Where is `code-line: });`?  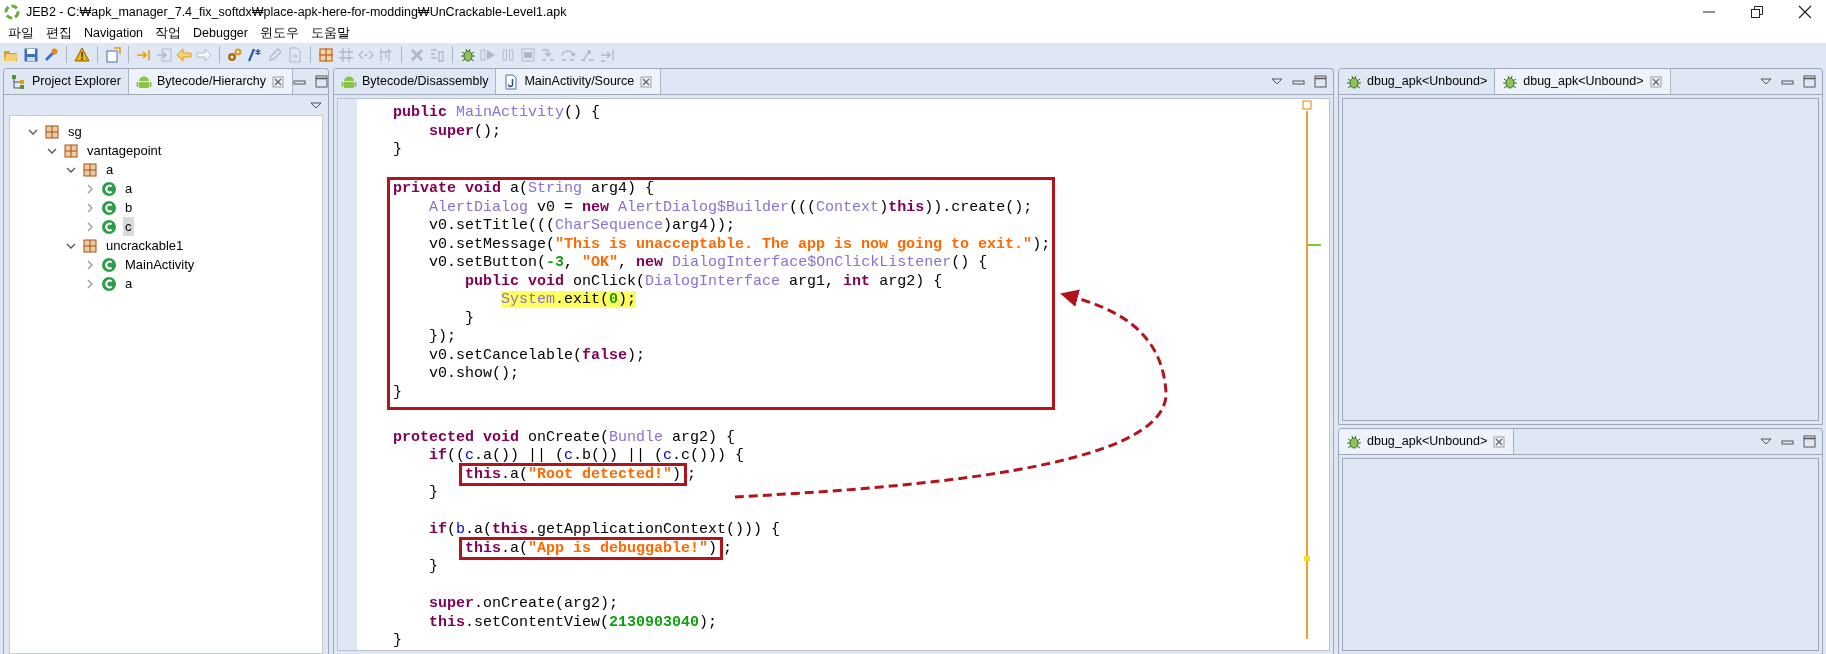
code-line: }); is located at coordinates (443, 337).